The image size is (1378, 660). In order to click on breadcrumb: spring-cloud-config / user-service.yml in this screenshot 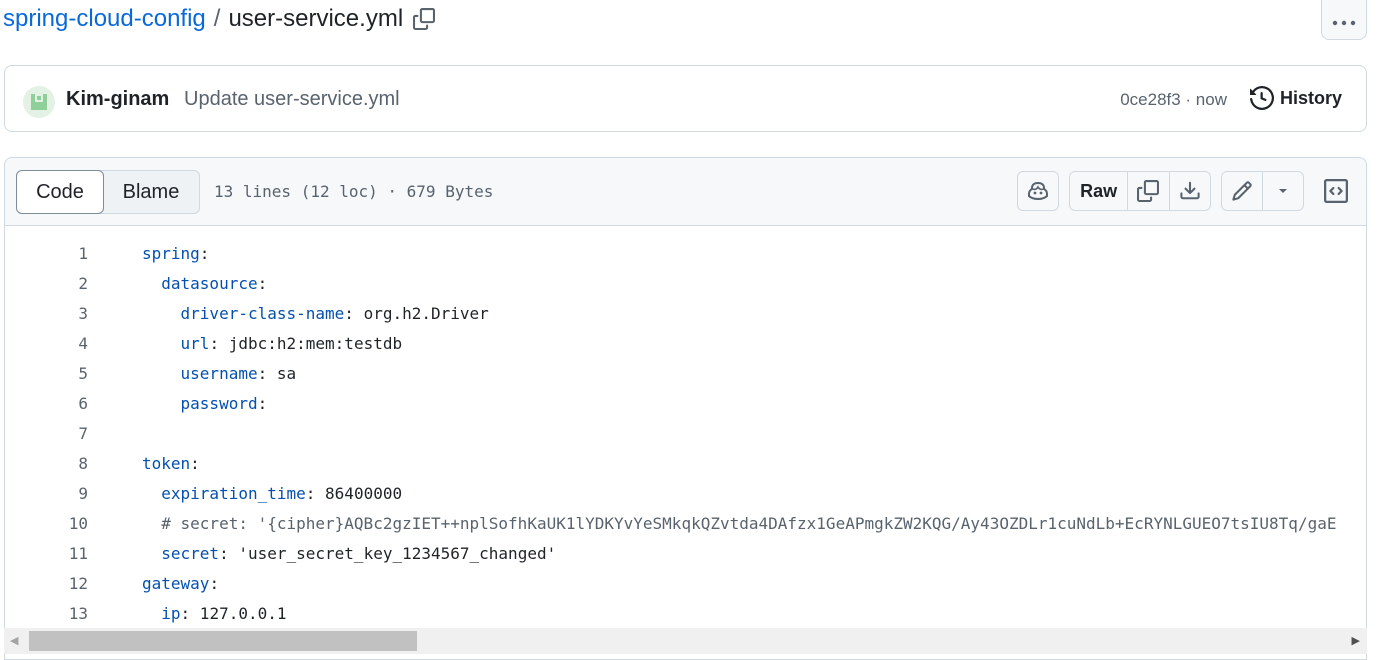, I will do `click(219, 19)`.